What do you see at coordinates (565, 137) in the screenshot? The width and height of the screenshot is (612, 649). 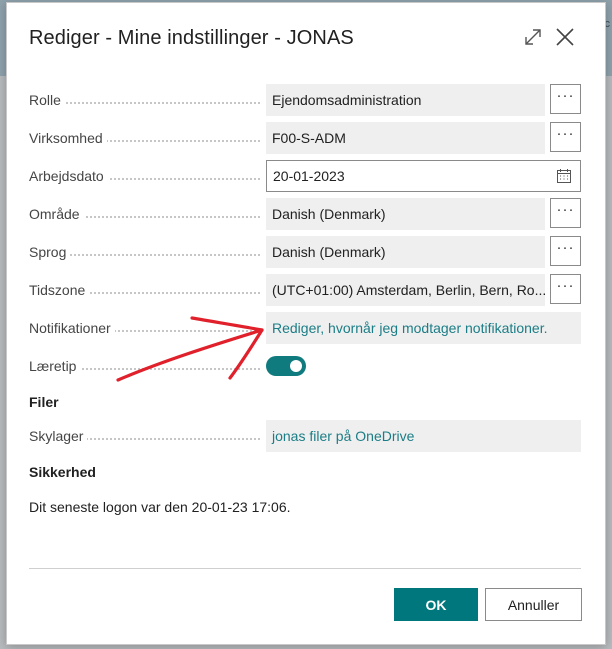 I see `virksomhed-lookup-button: ···` at bounding box center [565, 137].